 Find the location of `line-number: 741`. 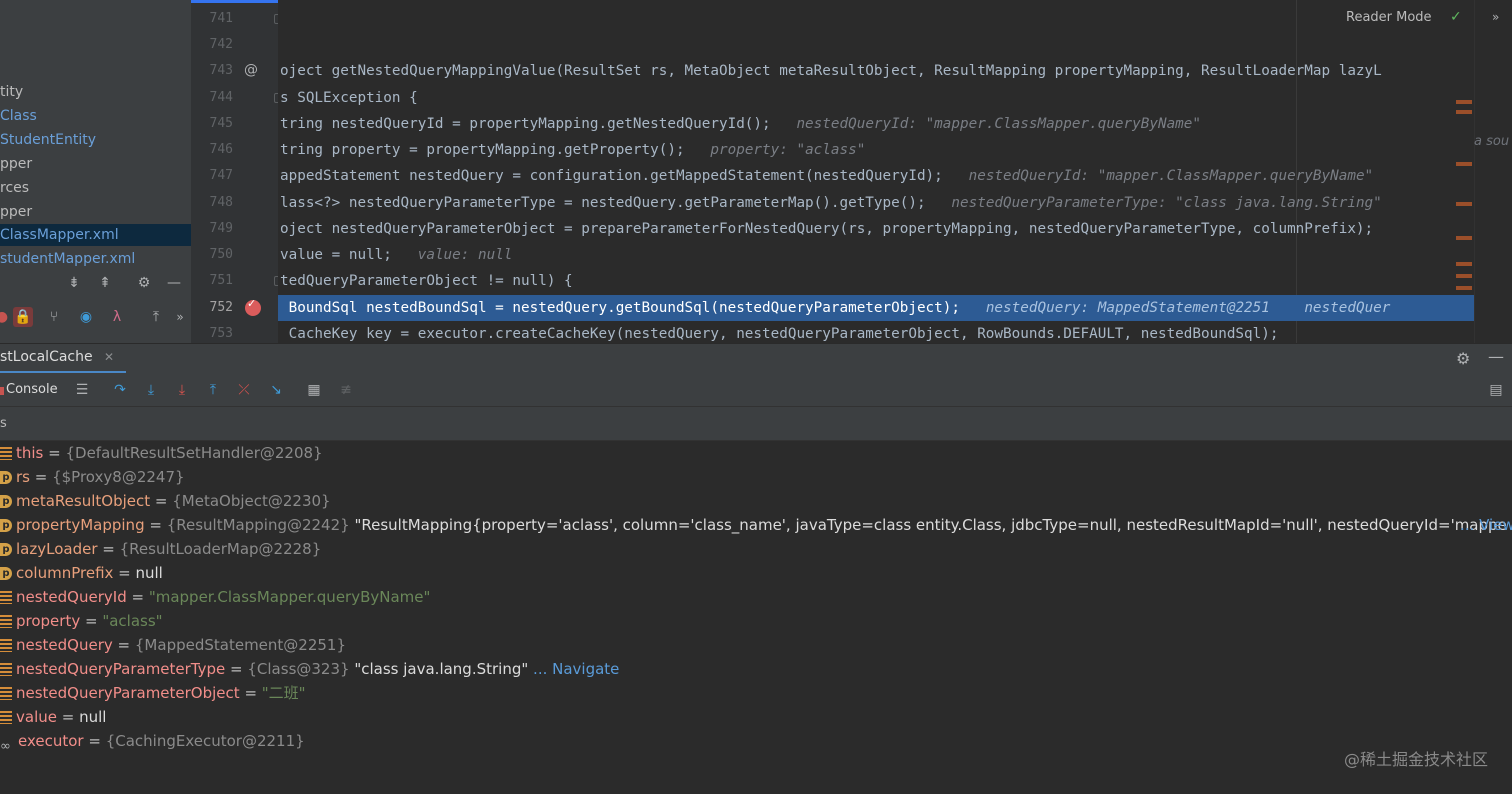

line-number: 741 is located at coordinates (221, 18).